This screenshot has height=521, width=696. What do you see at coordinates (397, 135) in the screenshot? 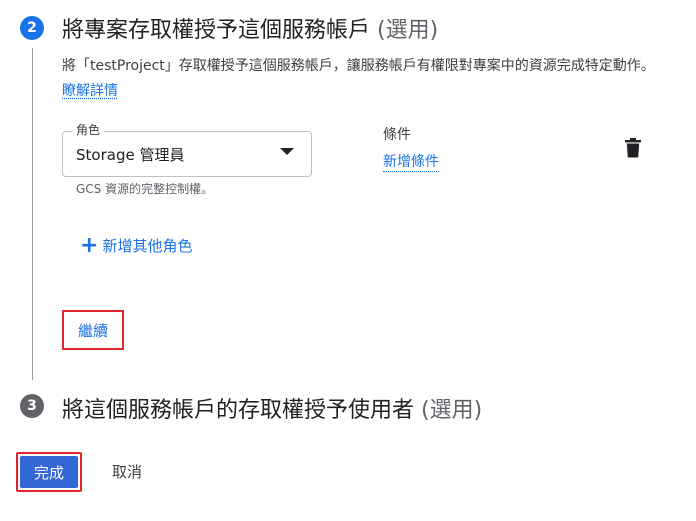
I see `condition-label: 條件` at bounding box center [397, 135].